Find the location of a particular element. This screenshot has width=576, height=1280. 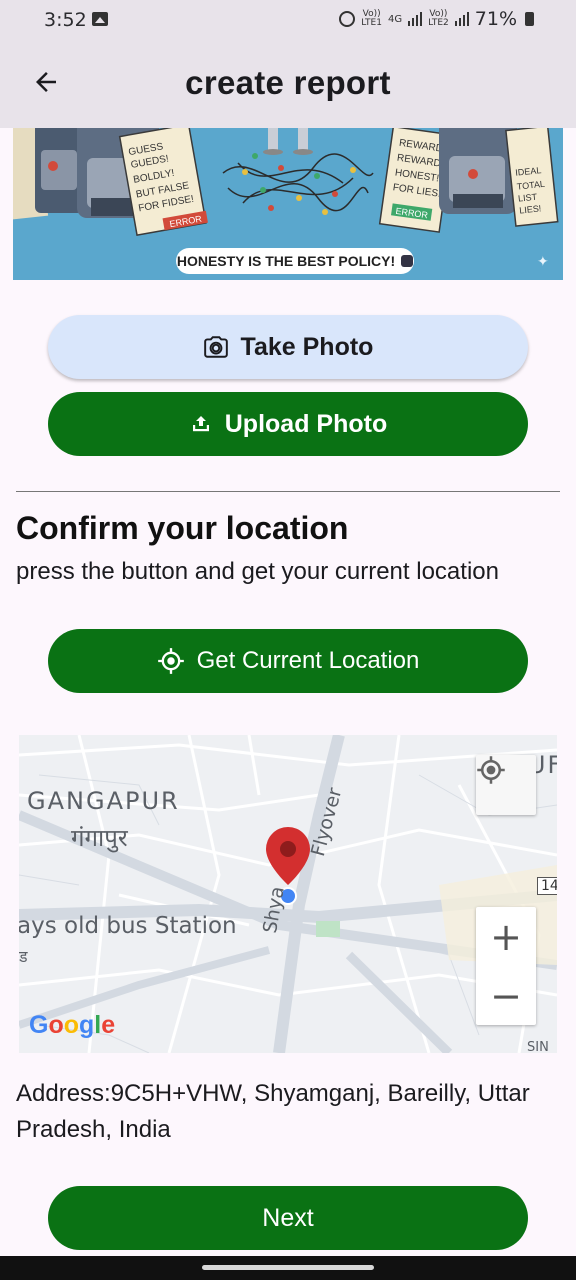

section-divider is located at coordinates (288, 491).